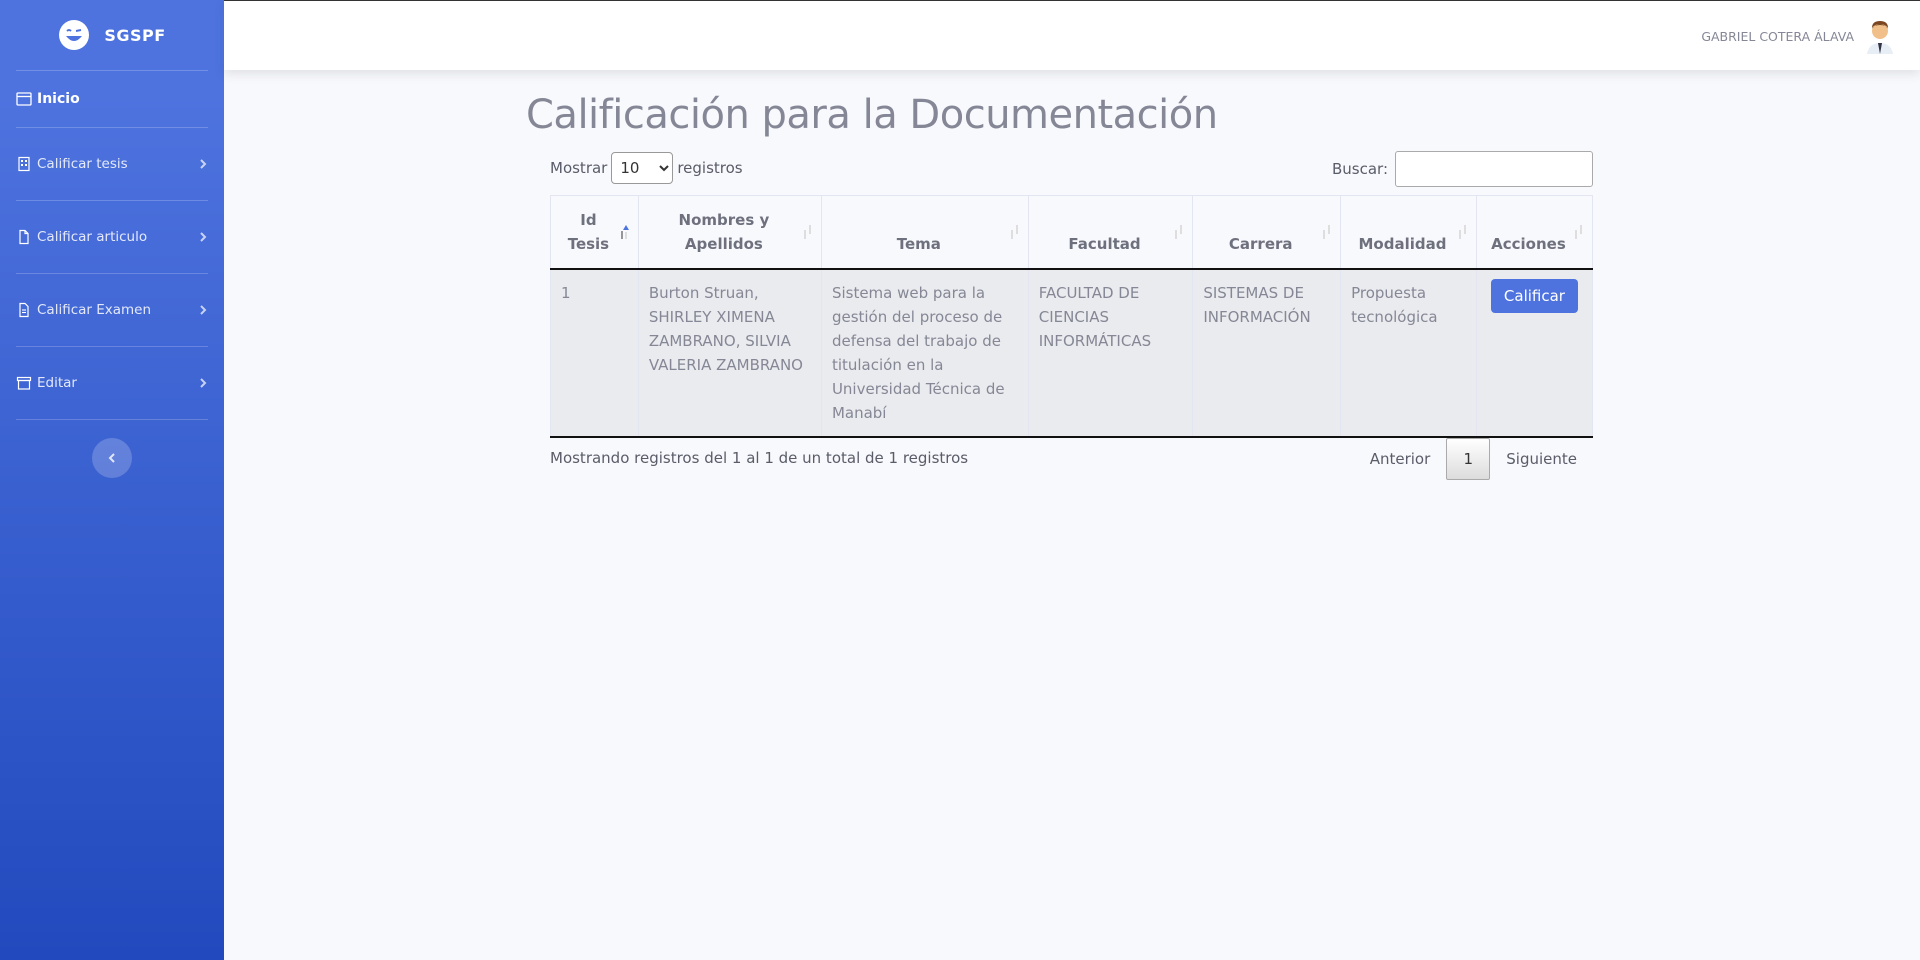 The image size is (1920, 960). I want to click on length-prefix: Mostrar, so click(579, 168).